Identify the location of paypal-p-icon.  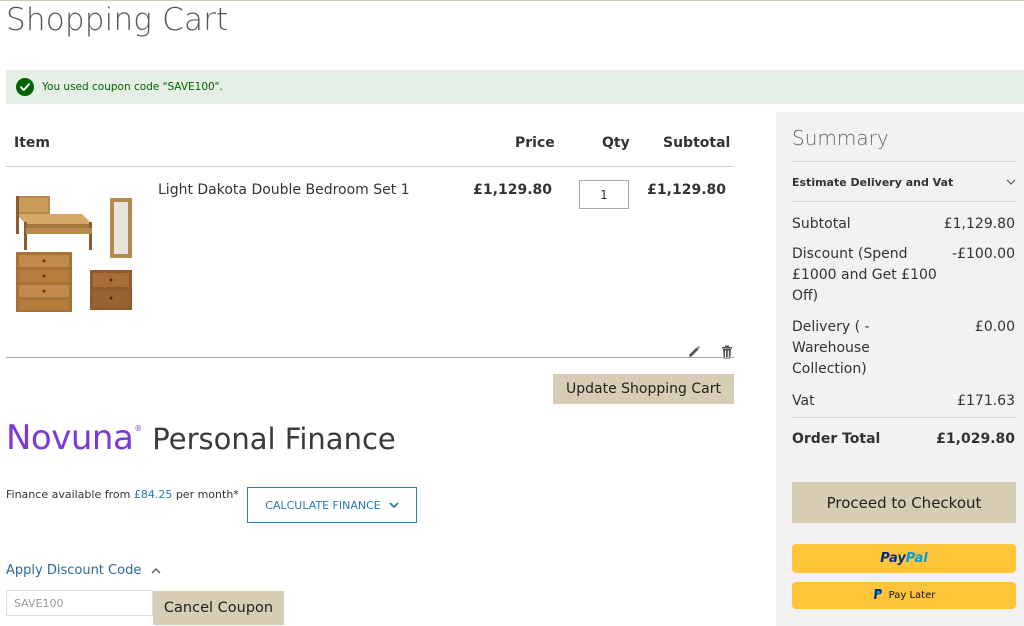
(878, 595).